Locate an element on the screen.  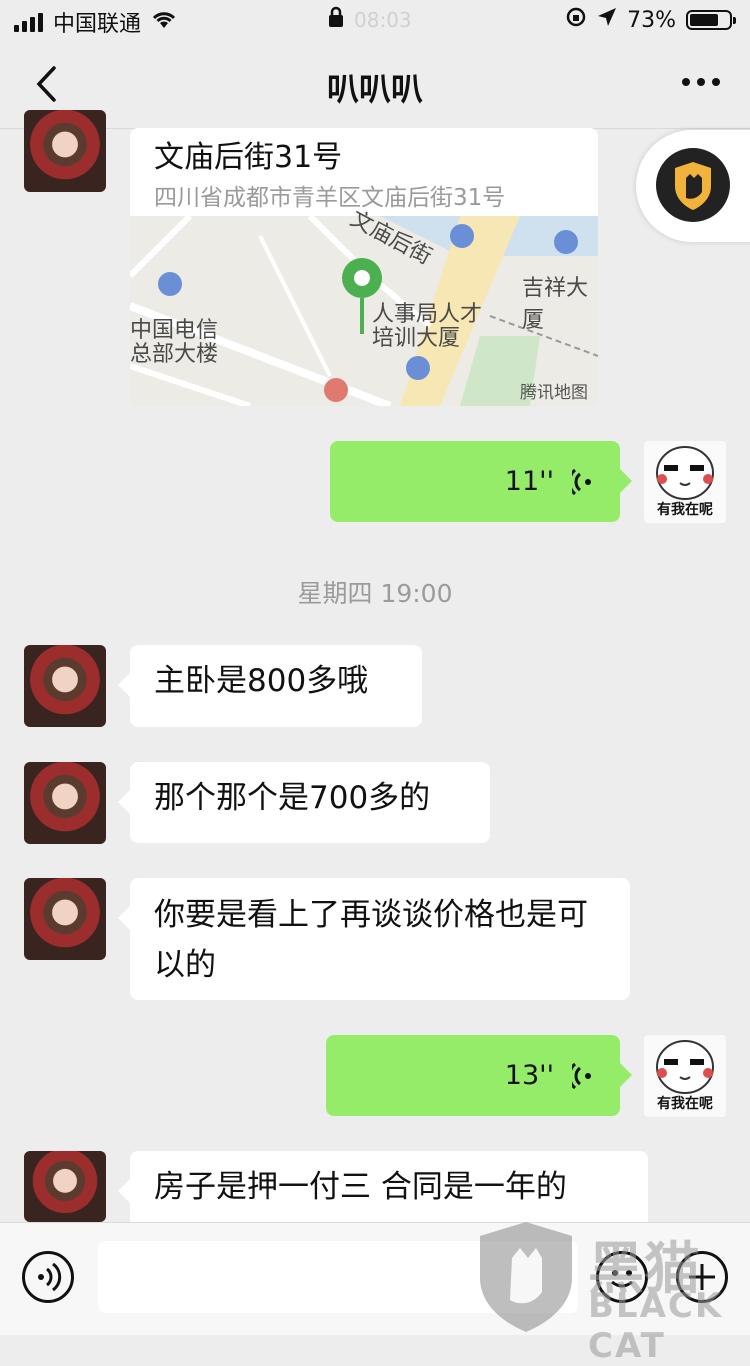
timestamp: 星期四 19:00 is located at coordinates (375, 593).